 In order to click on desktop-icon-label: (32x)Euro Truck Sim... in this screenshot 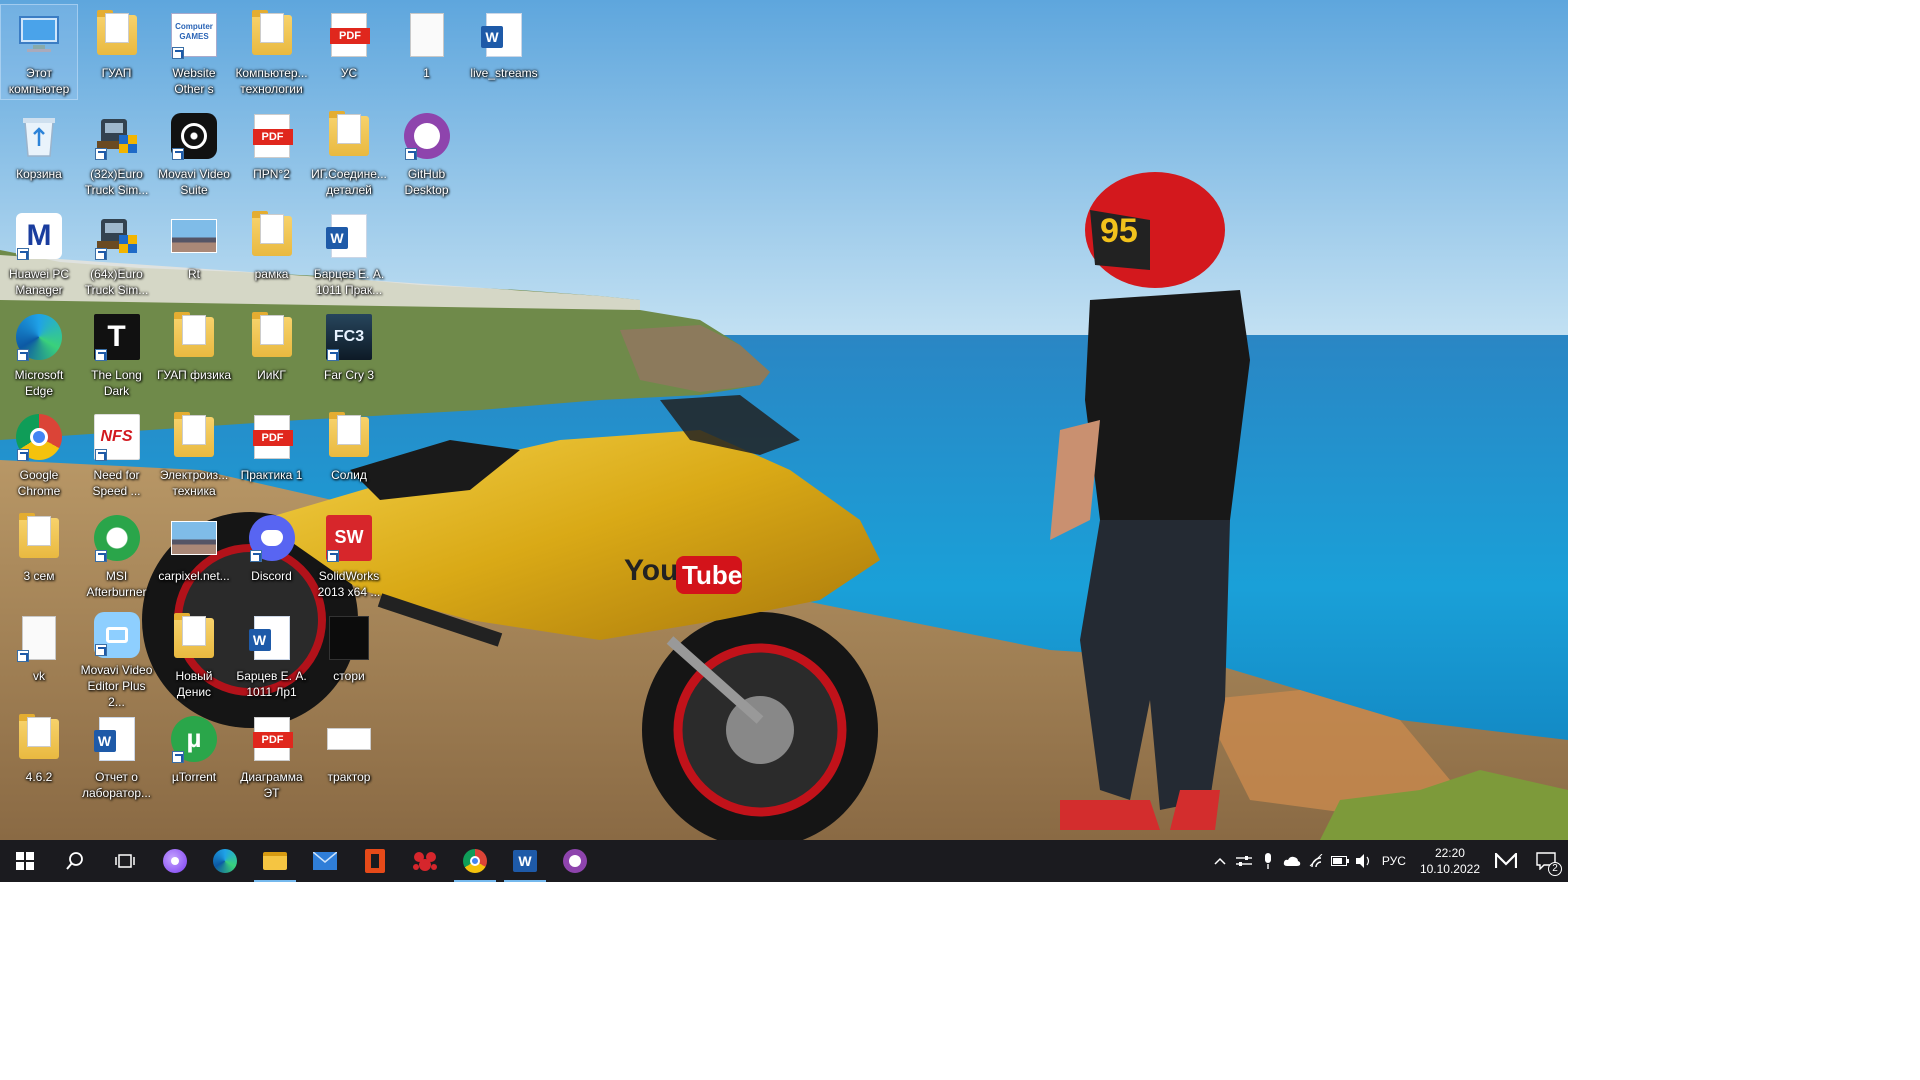, I will do `click(116, 181)`.